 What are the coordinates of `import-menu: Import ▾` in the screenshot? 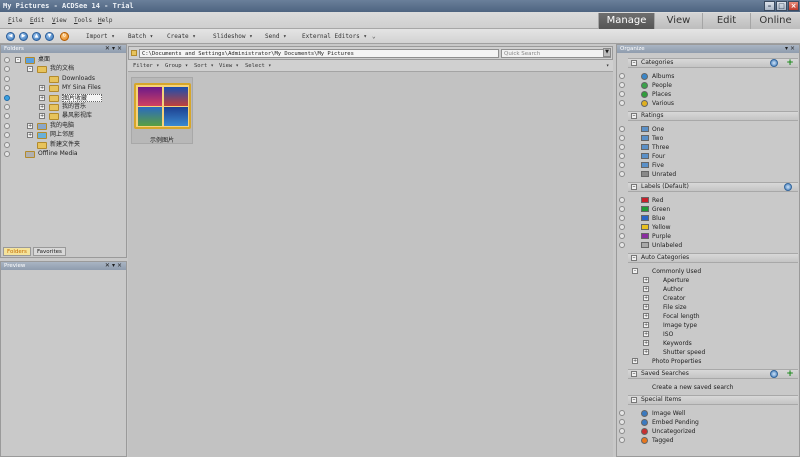 It's located at (100, 36).